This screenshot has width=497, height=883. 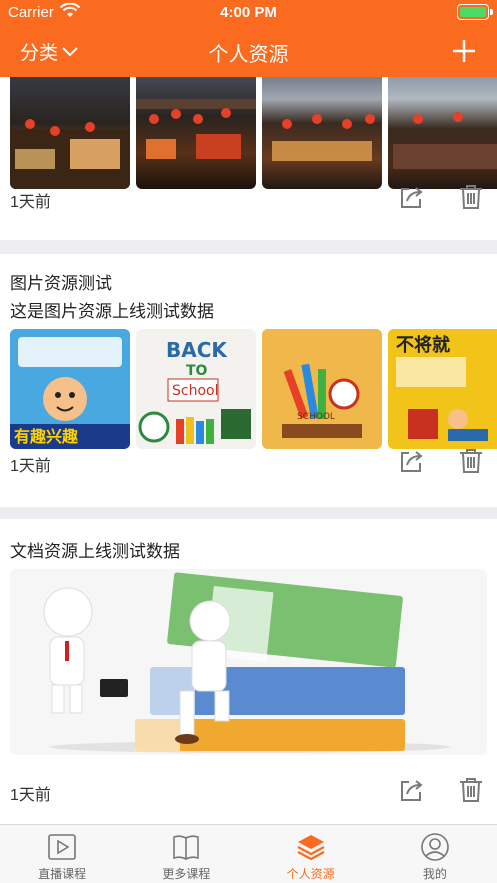 I want to click on tab-live-courses: 直播课程, so click(x=62, y=854).